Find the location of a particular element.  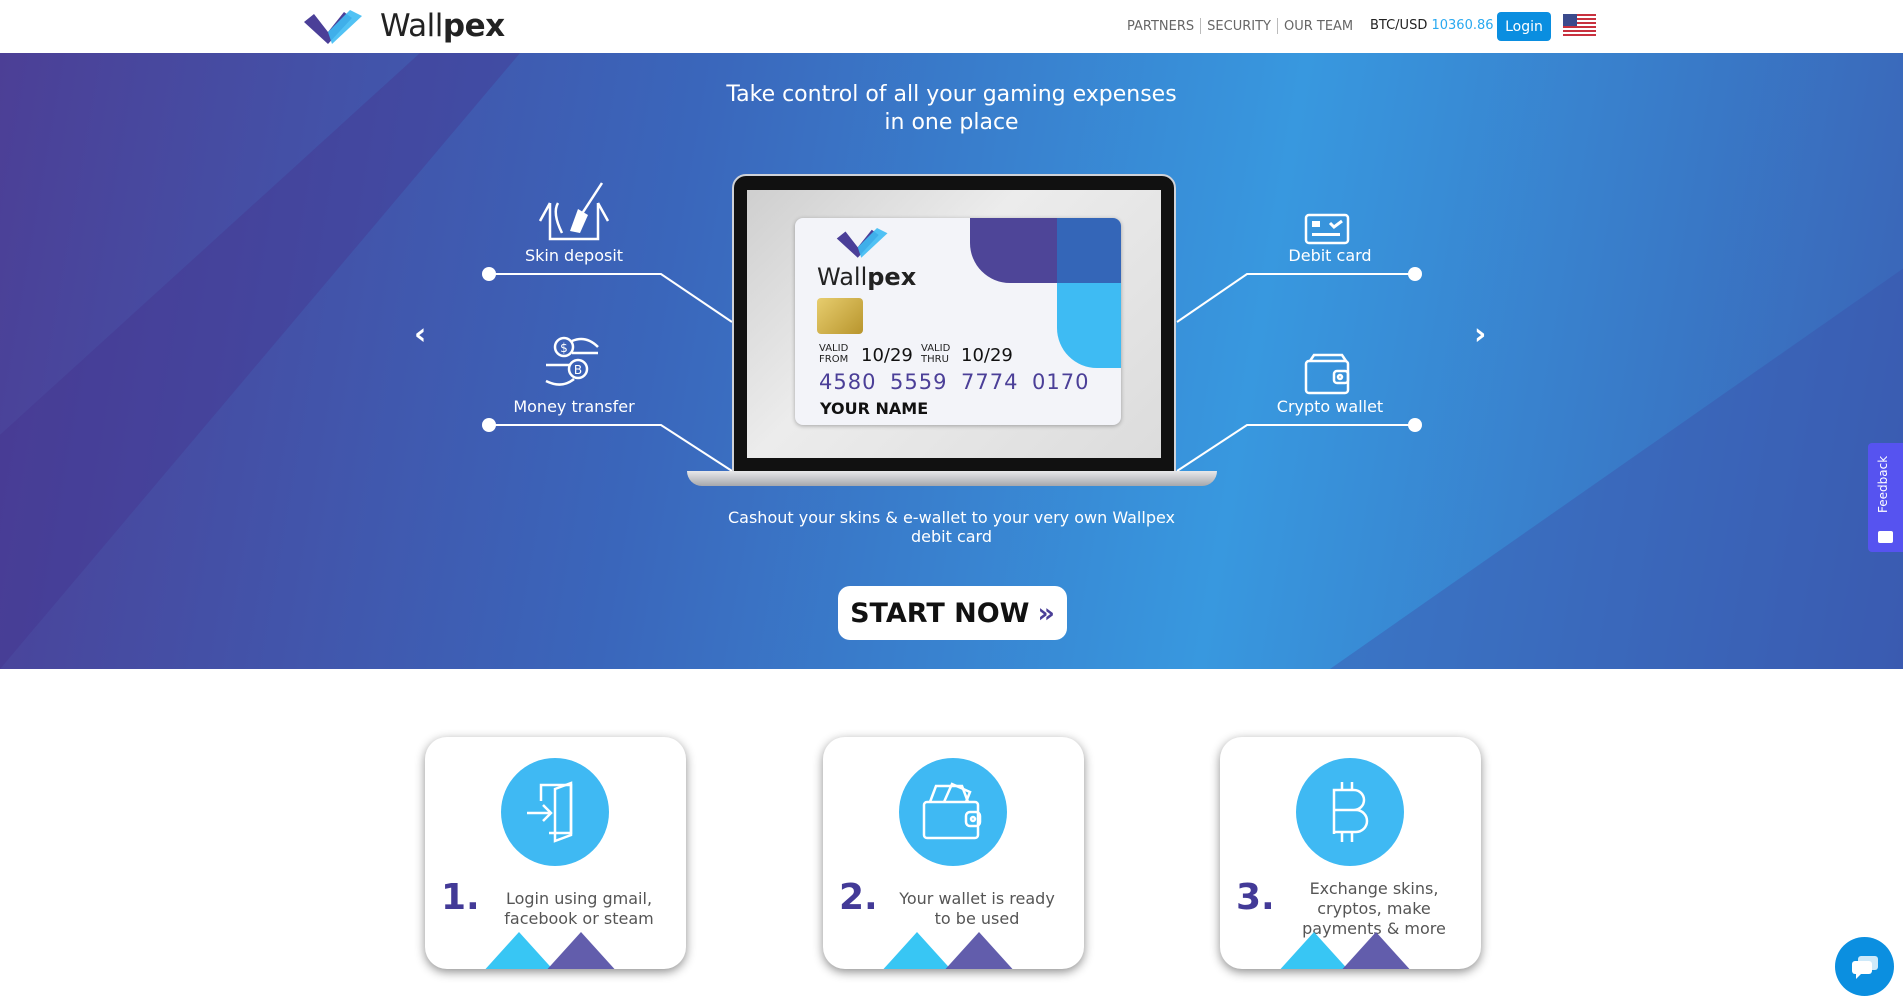

svg-text: B is located at coordinates (578, 370).